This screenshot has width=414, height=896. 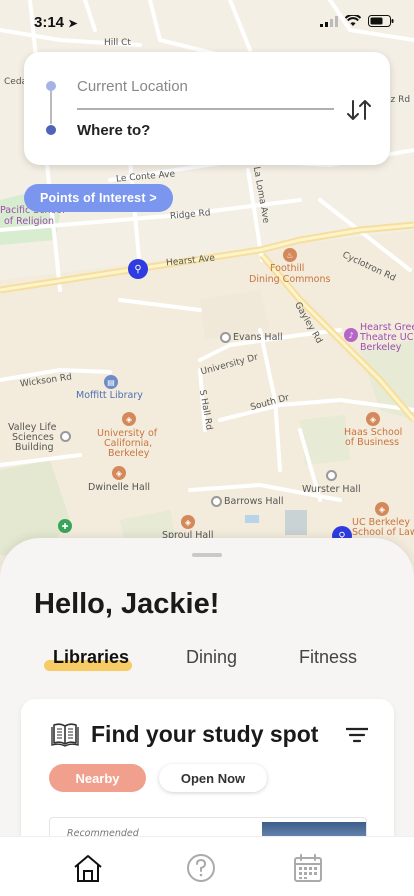 What do you see at coordinates (65, 526) in the screenshot?
I see `park-icon: ✚` at bounding box center [65, 526].